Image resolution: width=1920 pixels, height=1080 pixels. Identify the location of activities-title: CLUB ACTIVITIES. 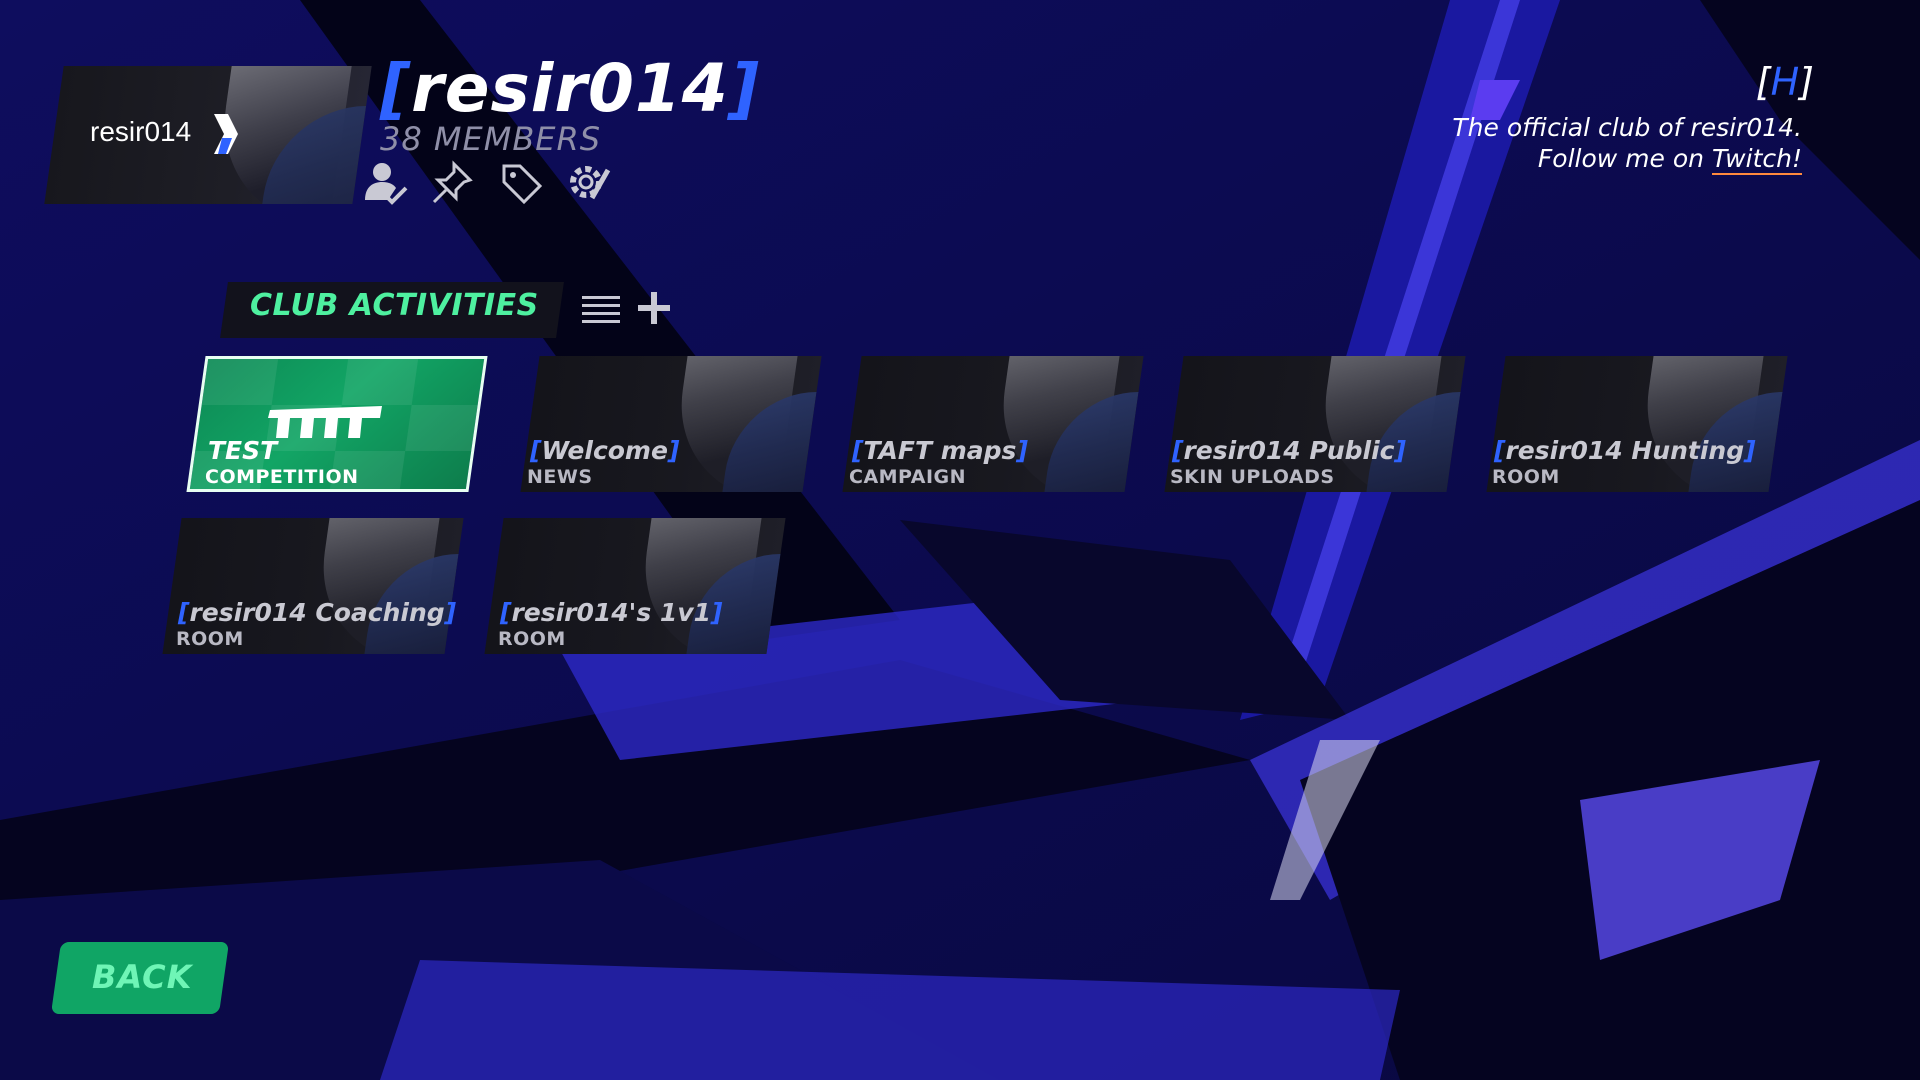
(394, 305).